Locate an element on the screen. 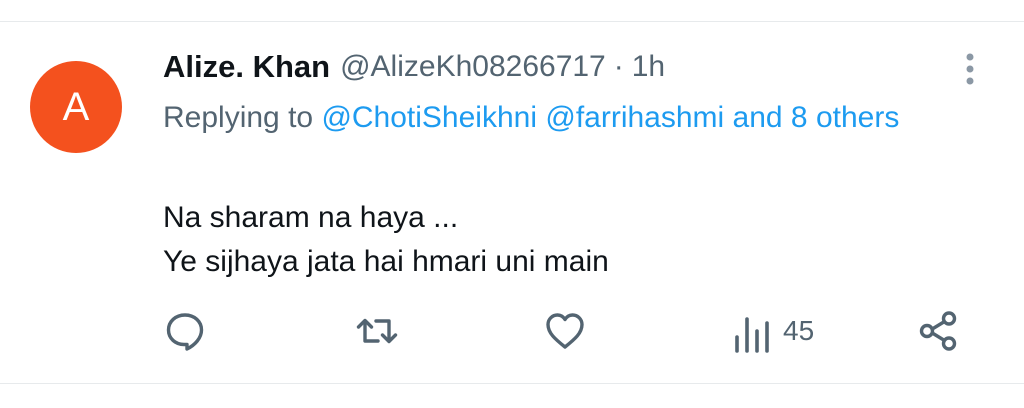 This screenshot has width=1024, height=408. top-divider is located at coordinates (512, 21).